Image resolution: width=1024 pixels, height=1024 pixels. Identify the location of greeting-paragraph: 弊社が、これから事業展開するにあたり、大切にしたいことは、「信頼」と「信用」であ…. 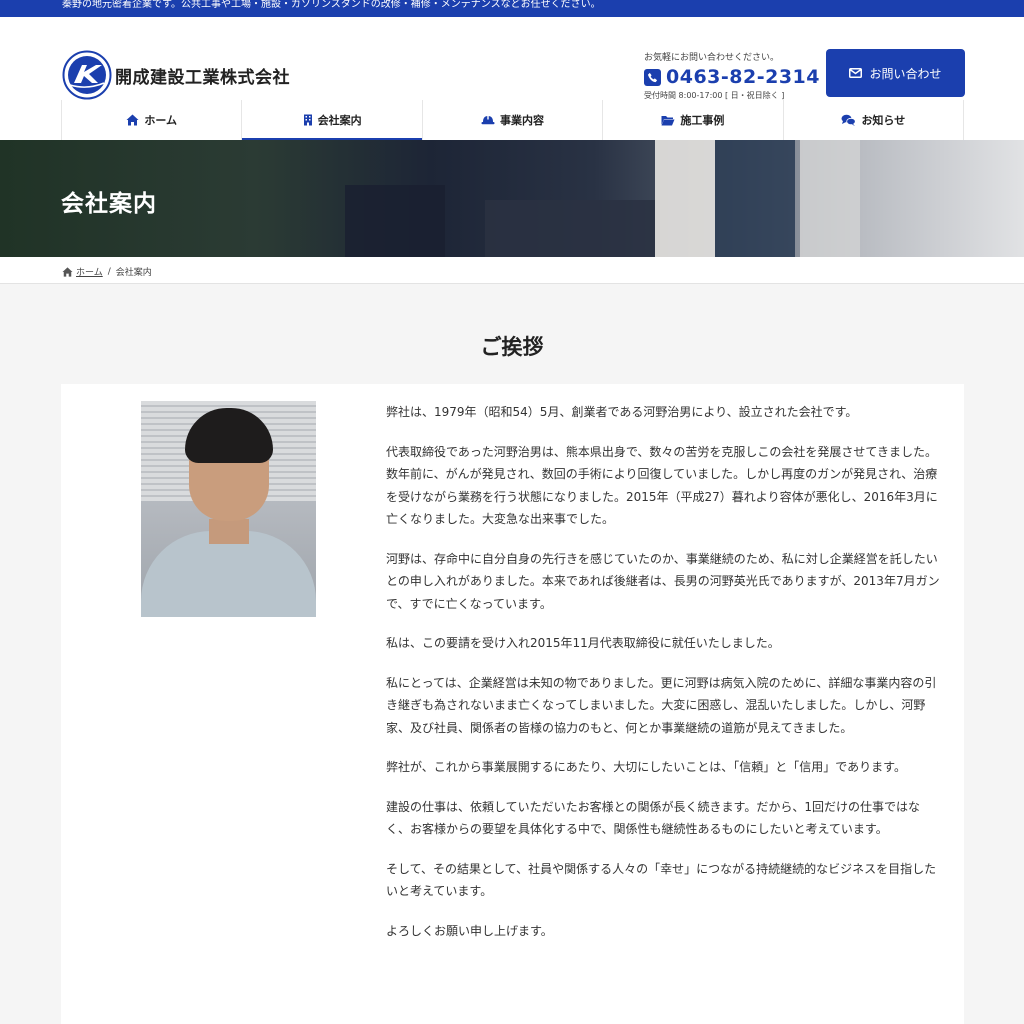
(646, 767).